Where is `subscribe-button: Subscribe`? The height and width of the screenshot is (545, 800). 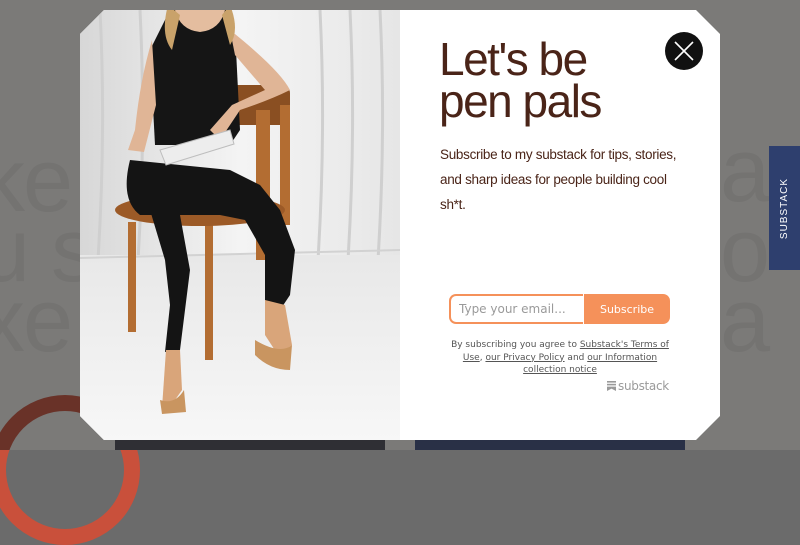 subscribe-button: Subscribe is located at coordinates (627, 309).